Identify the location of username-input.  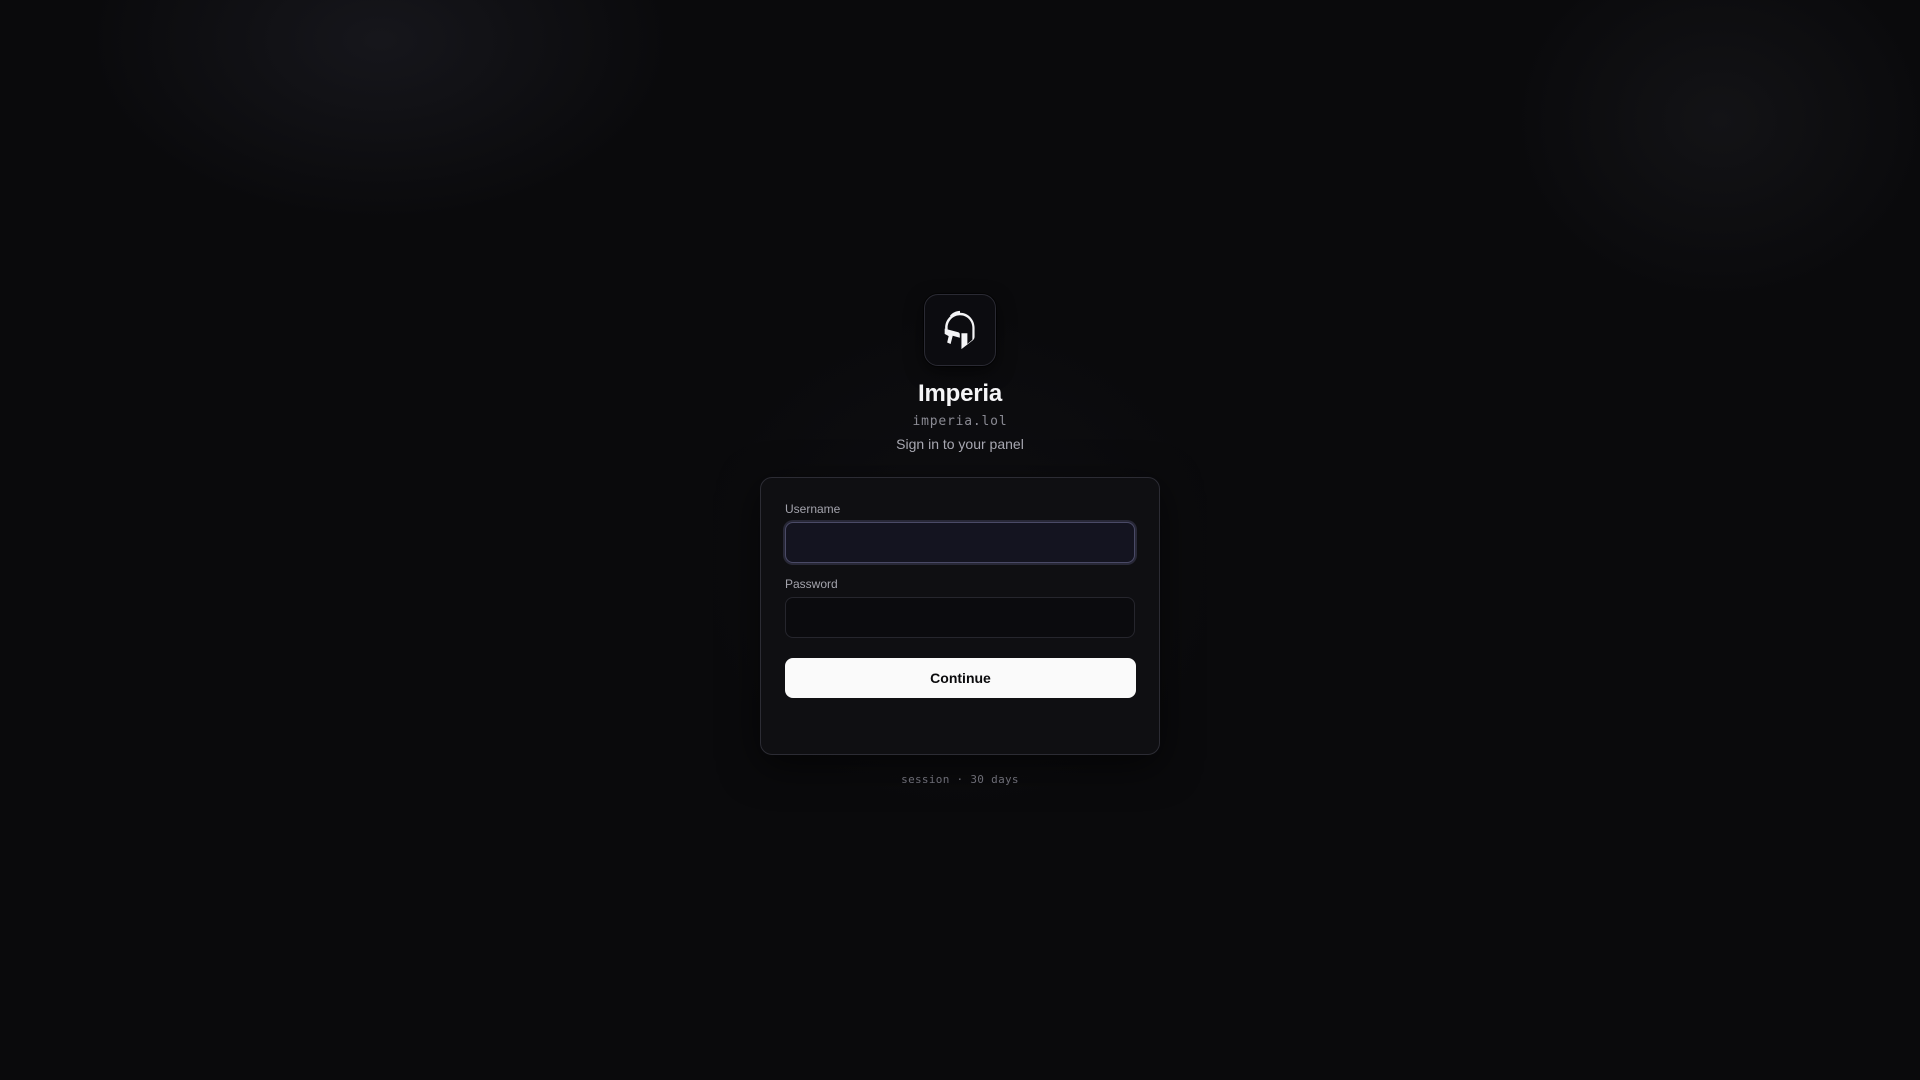
(960, 542).